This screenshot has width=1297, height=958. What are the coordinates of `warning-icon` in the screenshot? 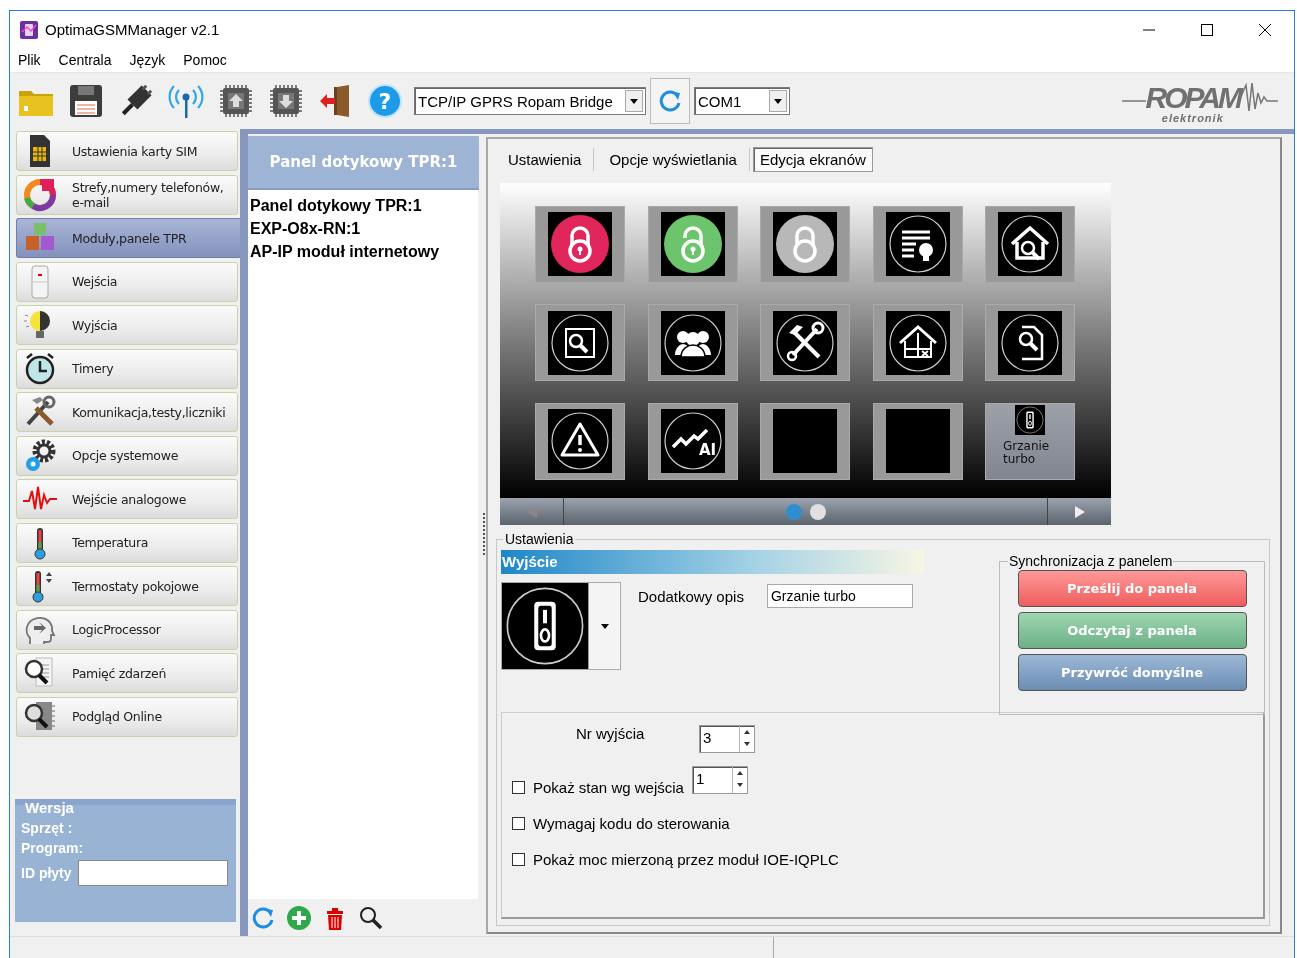 It's located at (580, 441).